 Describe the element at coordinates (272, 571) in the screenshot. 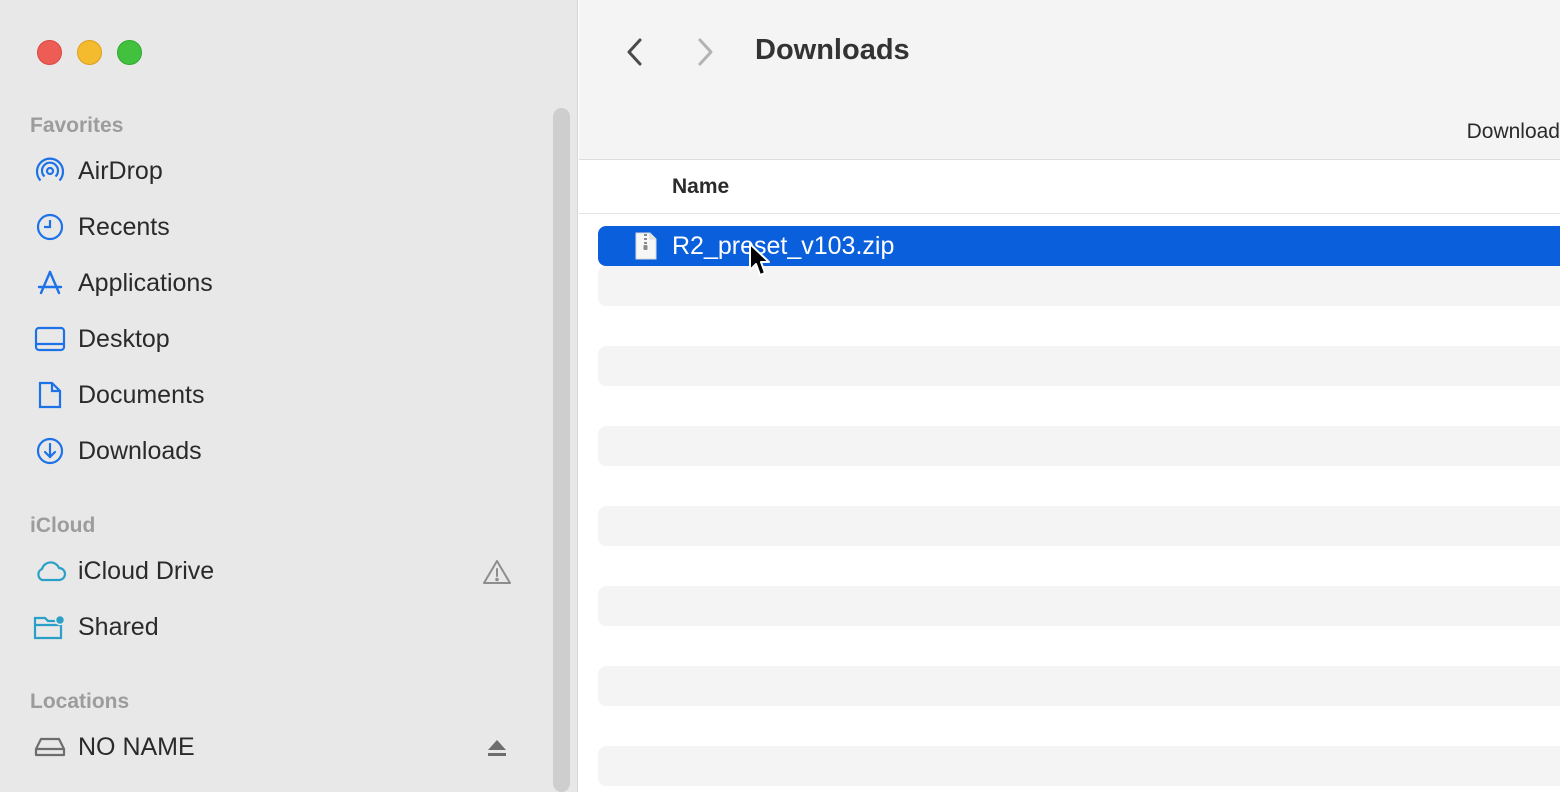

I see `sidebar-item-icloud-drive: iCloud Drive` at that location.